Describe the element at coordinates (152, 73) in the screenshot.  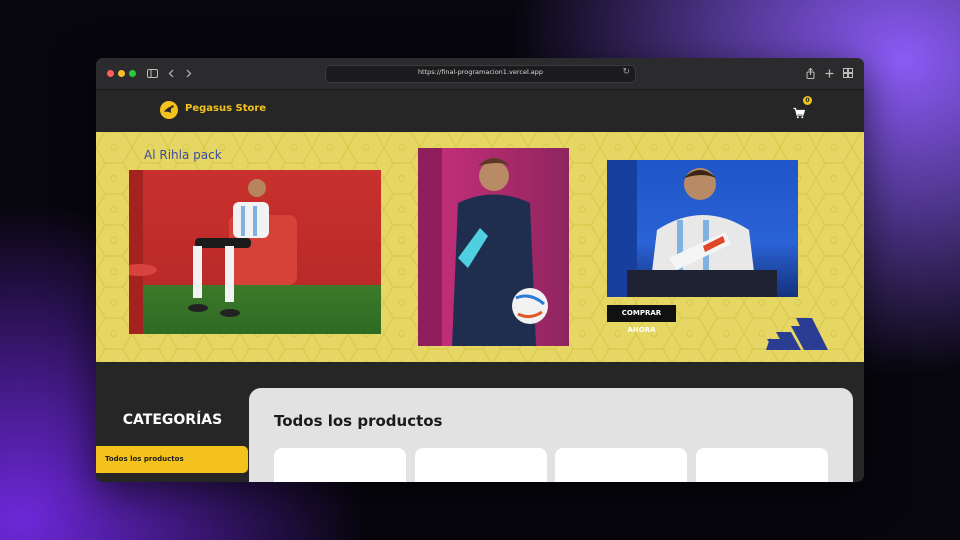
I see `sidebar-toggle-icon` at that location.